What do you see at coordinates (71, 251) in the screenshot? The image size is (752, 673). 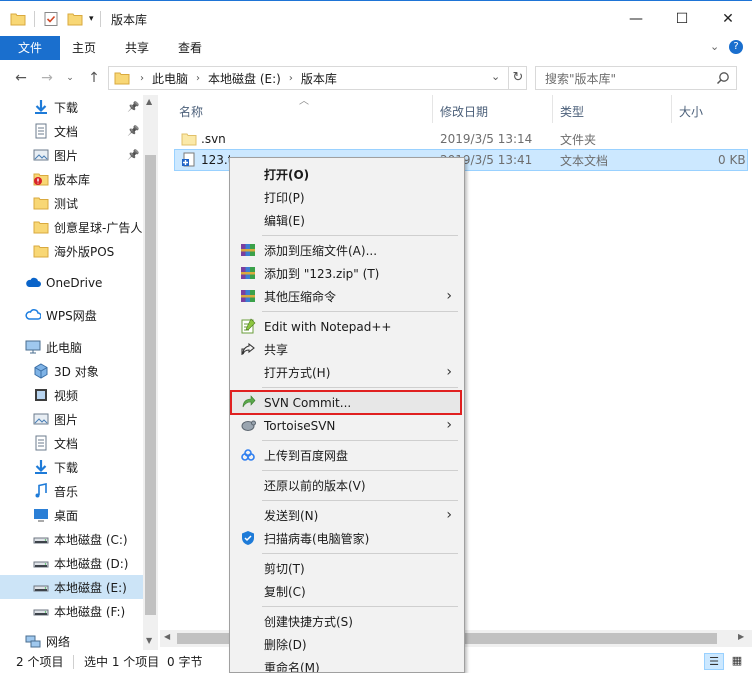 I see `nav-item: 海外版POS` at bounding box center [71, 251].